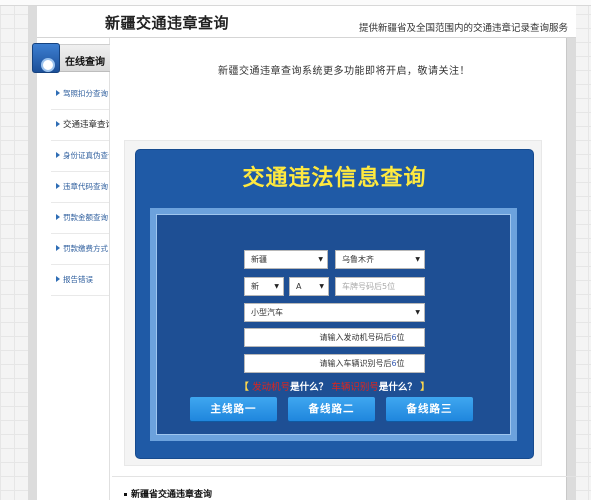 This screenshot has width=591, height=500. I want to click on site-title: 新疆交通违章查询, so click(167, 23).